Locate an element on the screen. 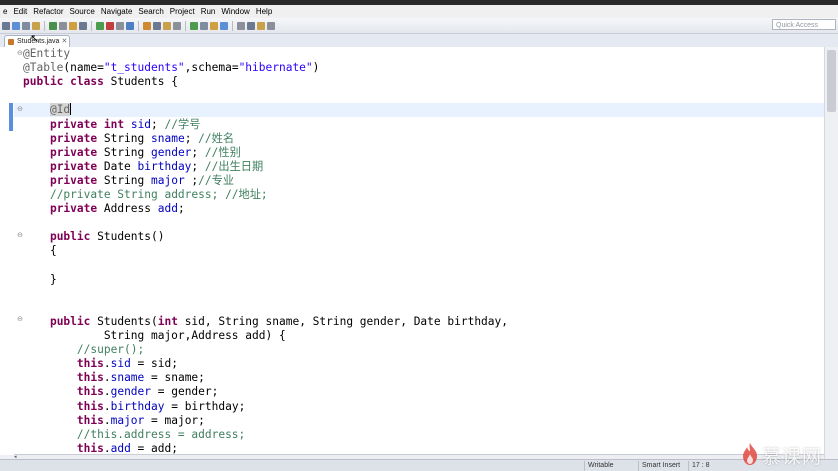 This screenshot has height=471, width=838. code-token: //this.address = address; is located at coordinates (161, 434).